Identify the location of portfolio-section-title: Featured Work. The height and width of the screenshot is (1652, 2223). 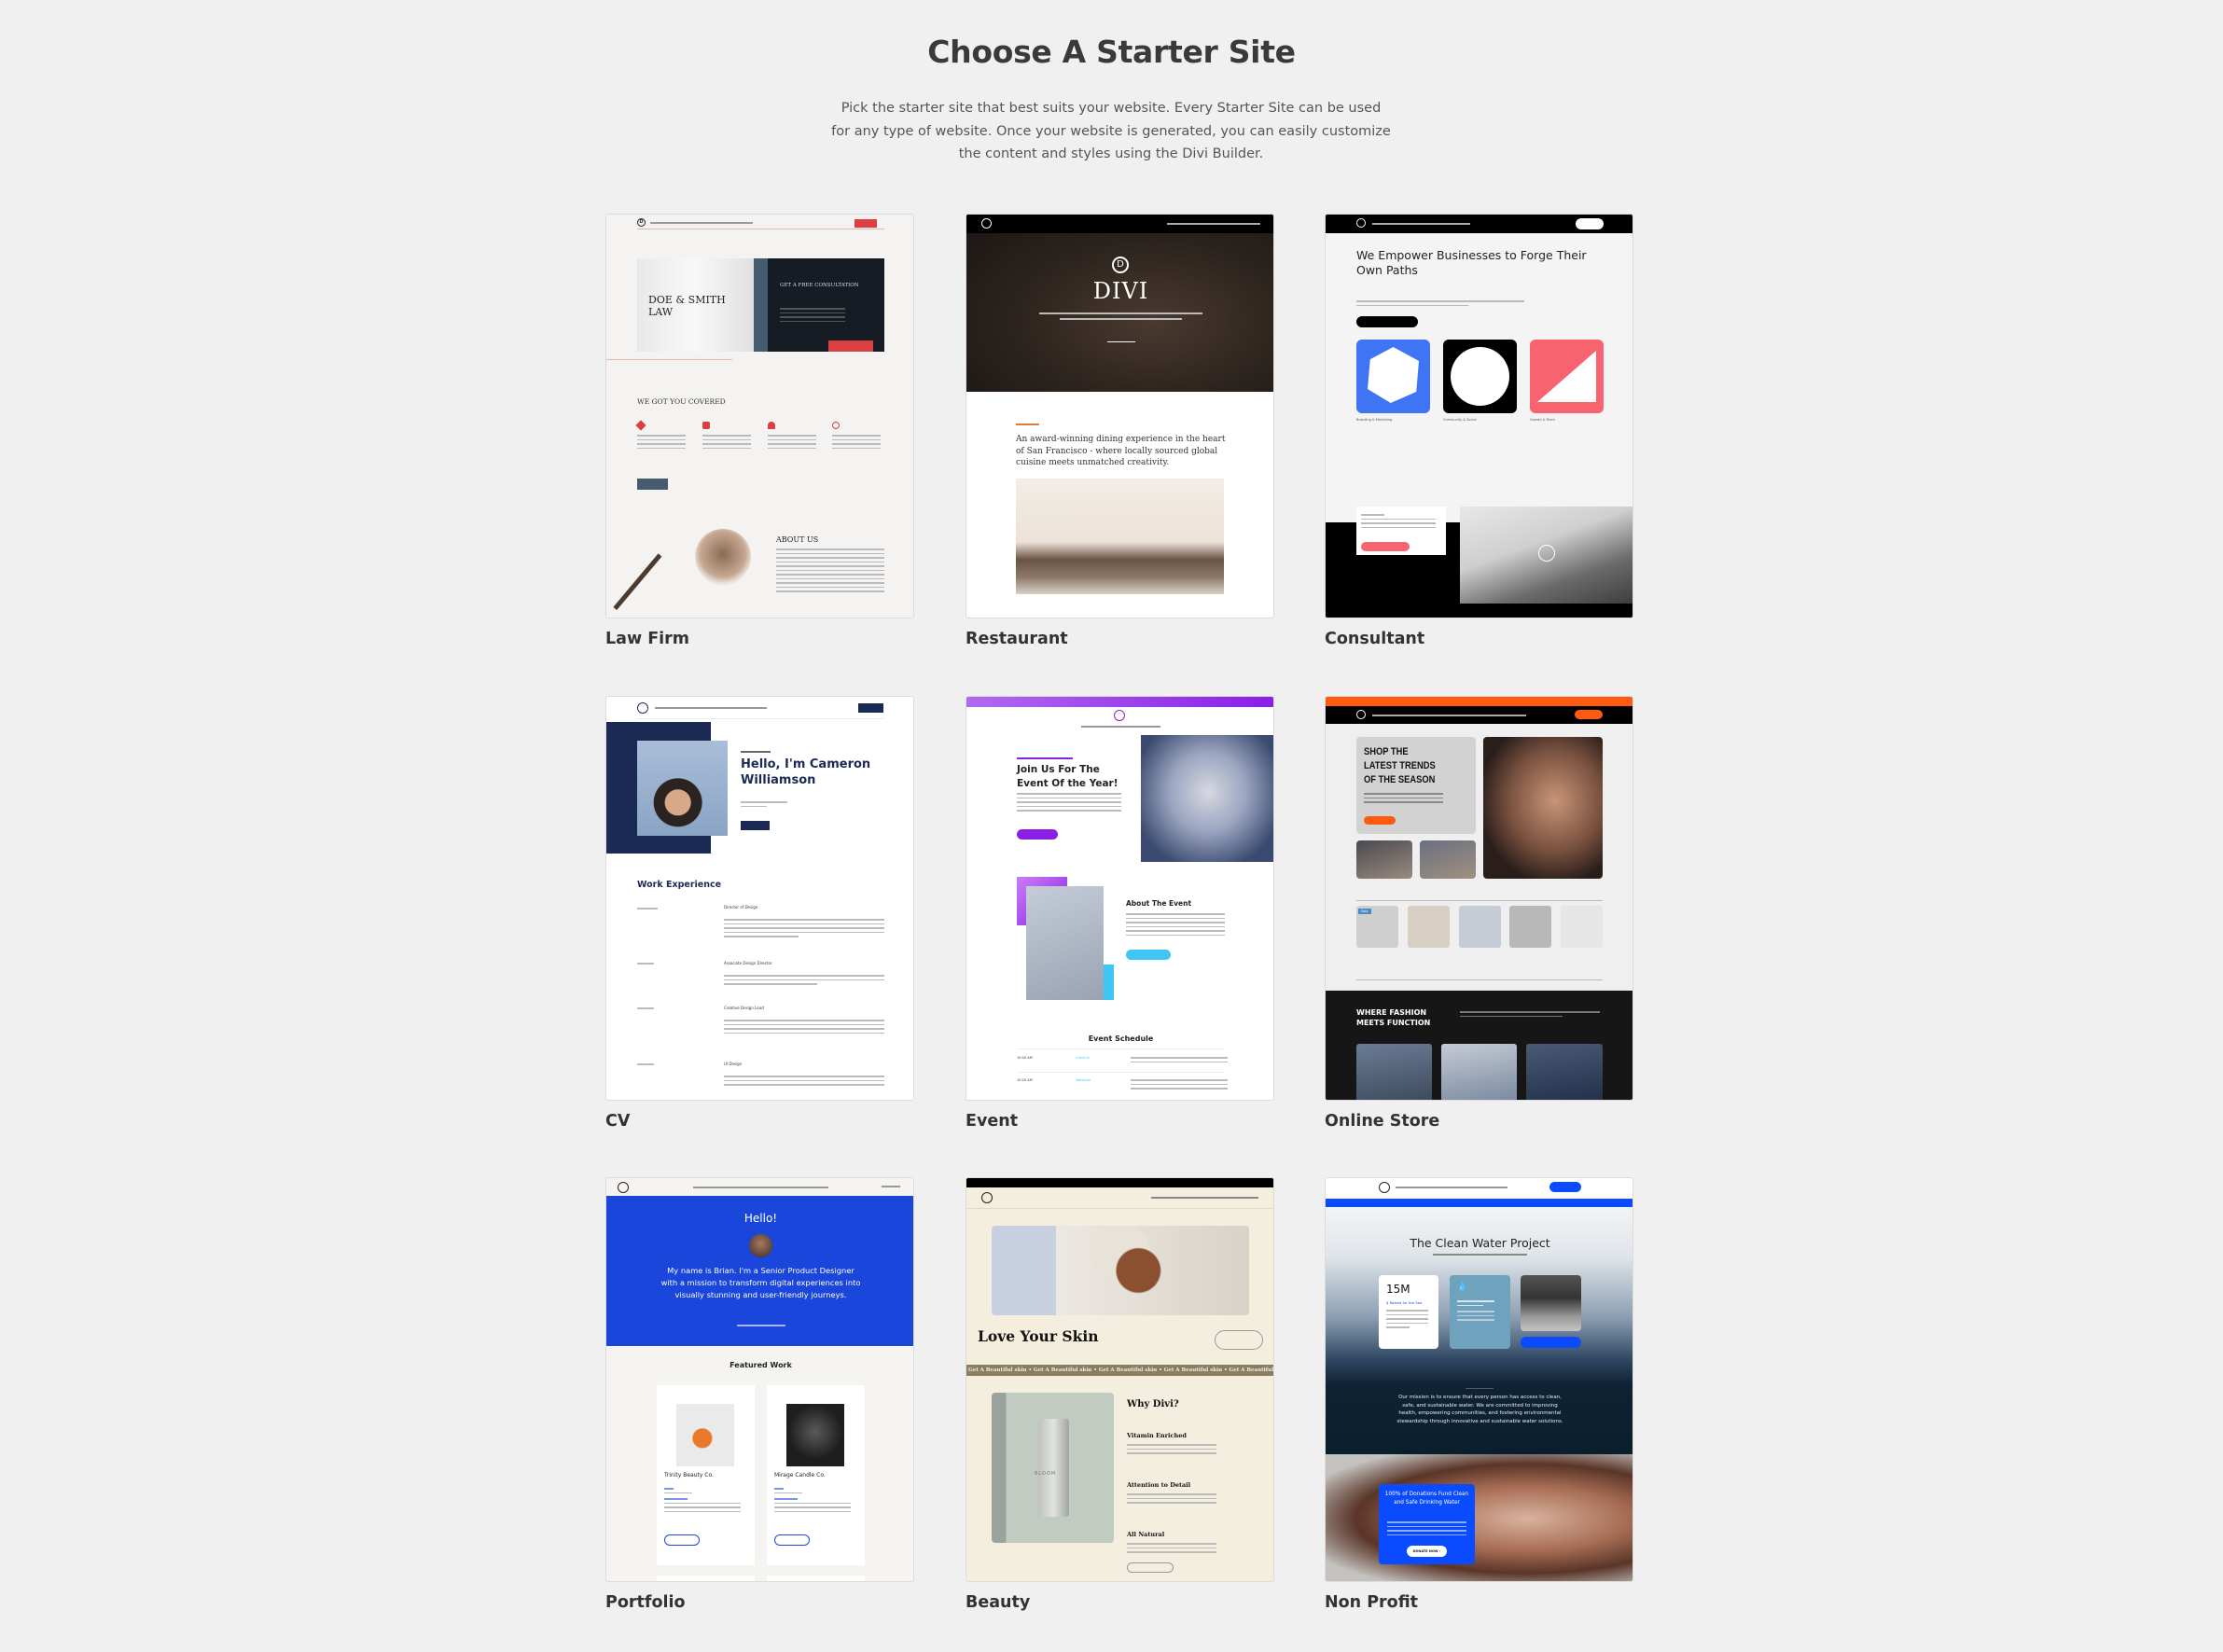
(760, 1365).